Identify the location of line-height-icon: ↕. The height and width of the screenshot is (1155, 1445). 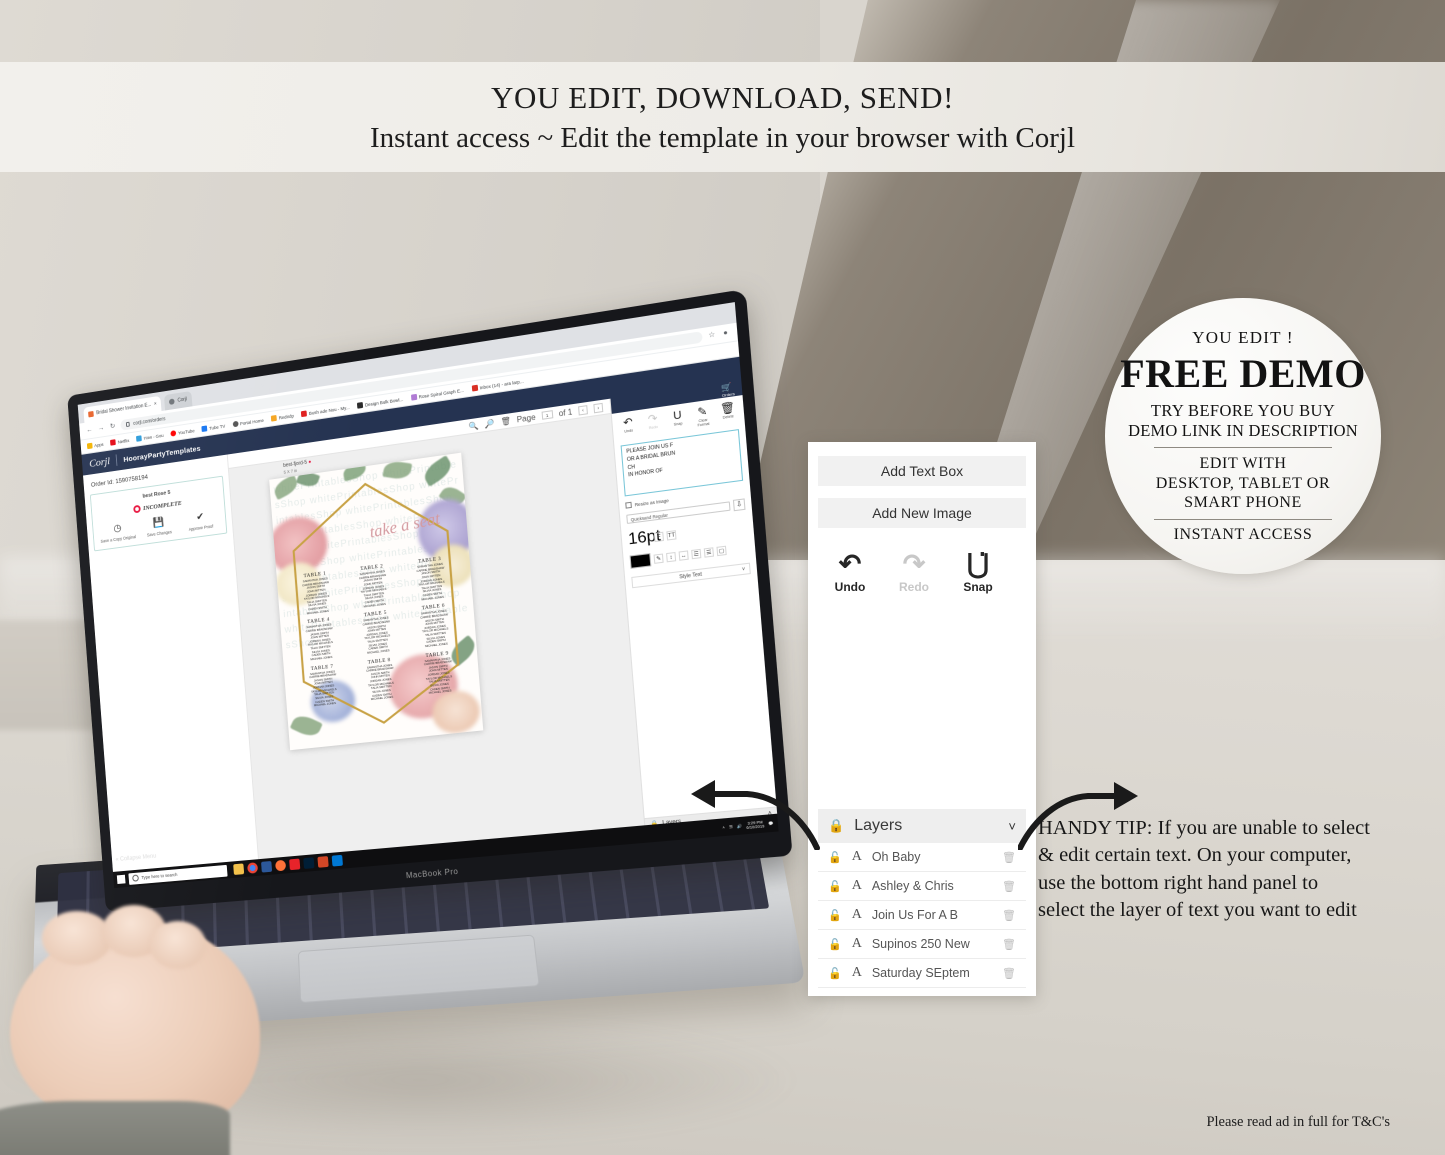
(671, 557).